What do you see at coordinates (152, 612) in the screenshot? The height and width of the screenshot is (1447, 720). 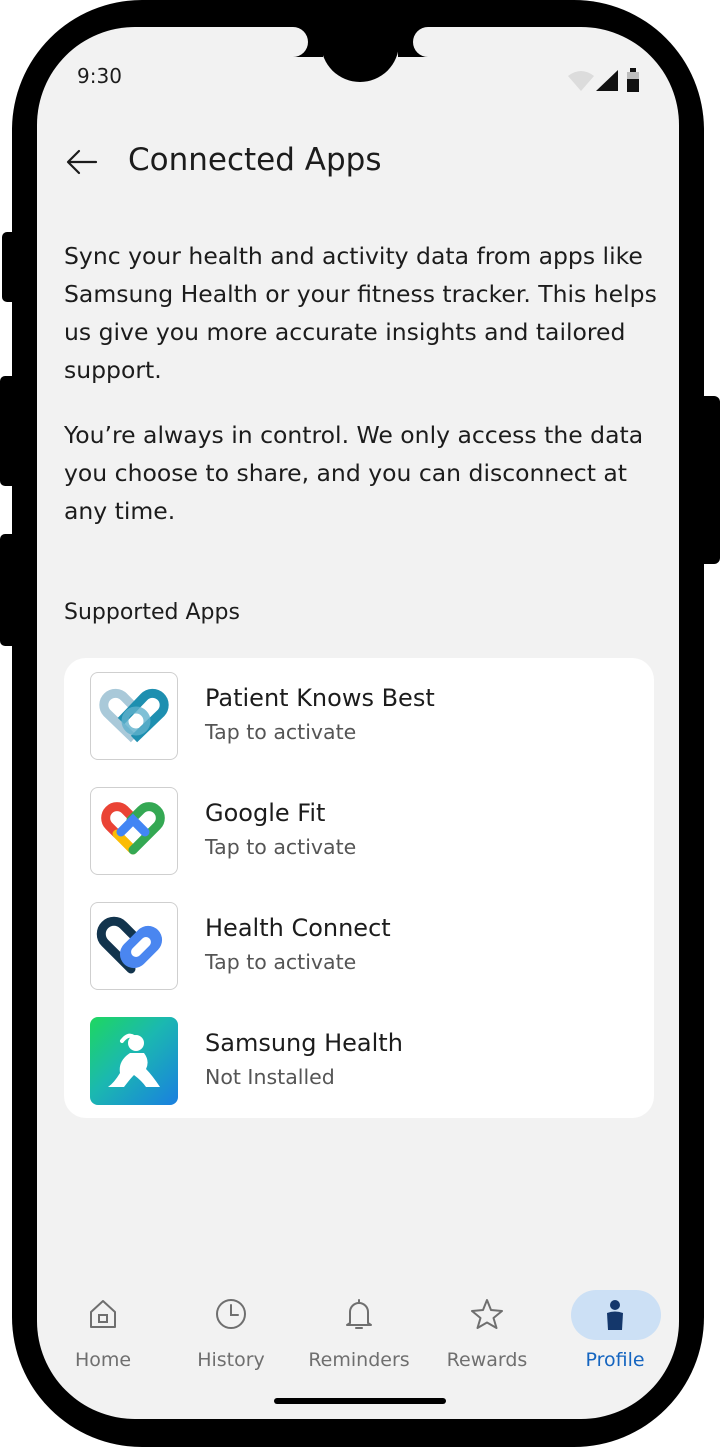 I see `supported-apps-label: Supported Apps` at bounding box center [152, 612].